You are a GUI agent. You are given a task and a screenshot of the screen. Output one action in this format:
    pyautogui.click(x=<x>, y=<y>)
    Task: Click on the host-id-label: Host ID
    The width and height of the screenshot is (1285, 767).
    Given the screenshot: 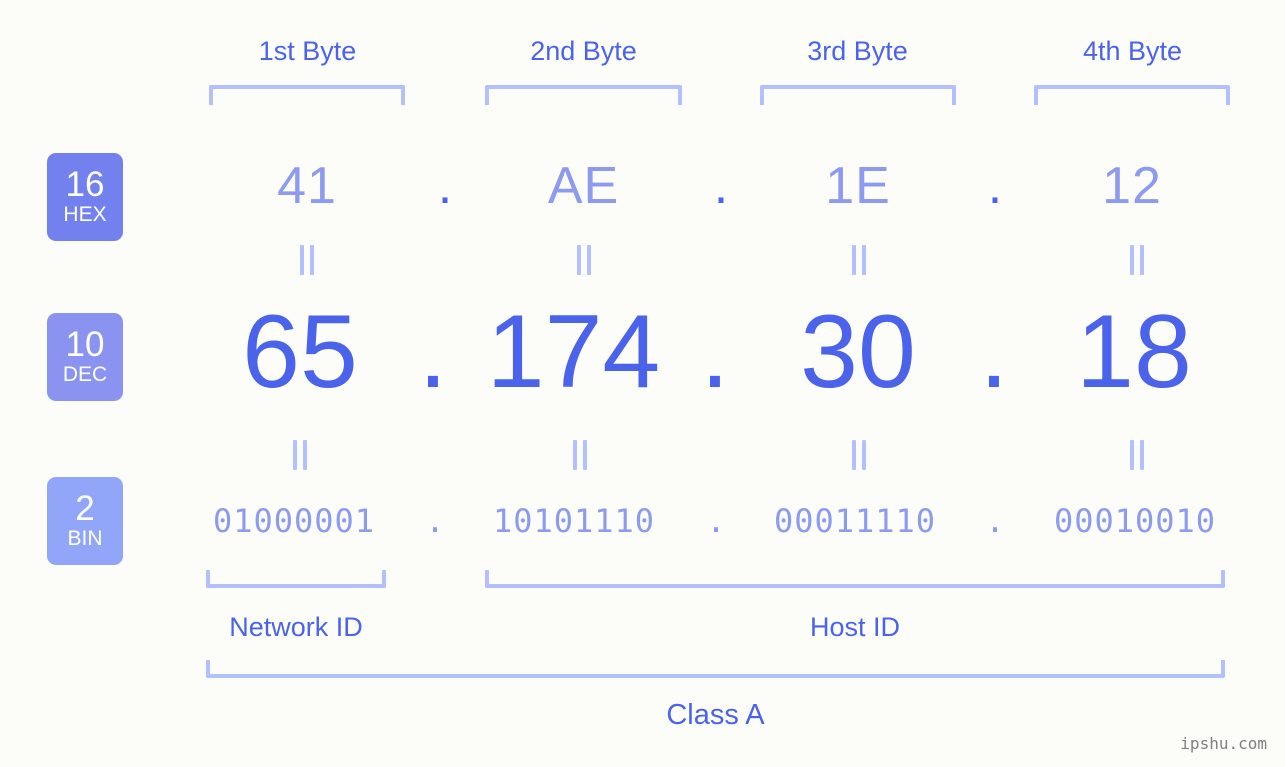 What is the action you would take?
    pyautogui.click(x=855, y=627)
    